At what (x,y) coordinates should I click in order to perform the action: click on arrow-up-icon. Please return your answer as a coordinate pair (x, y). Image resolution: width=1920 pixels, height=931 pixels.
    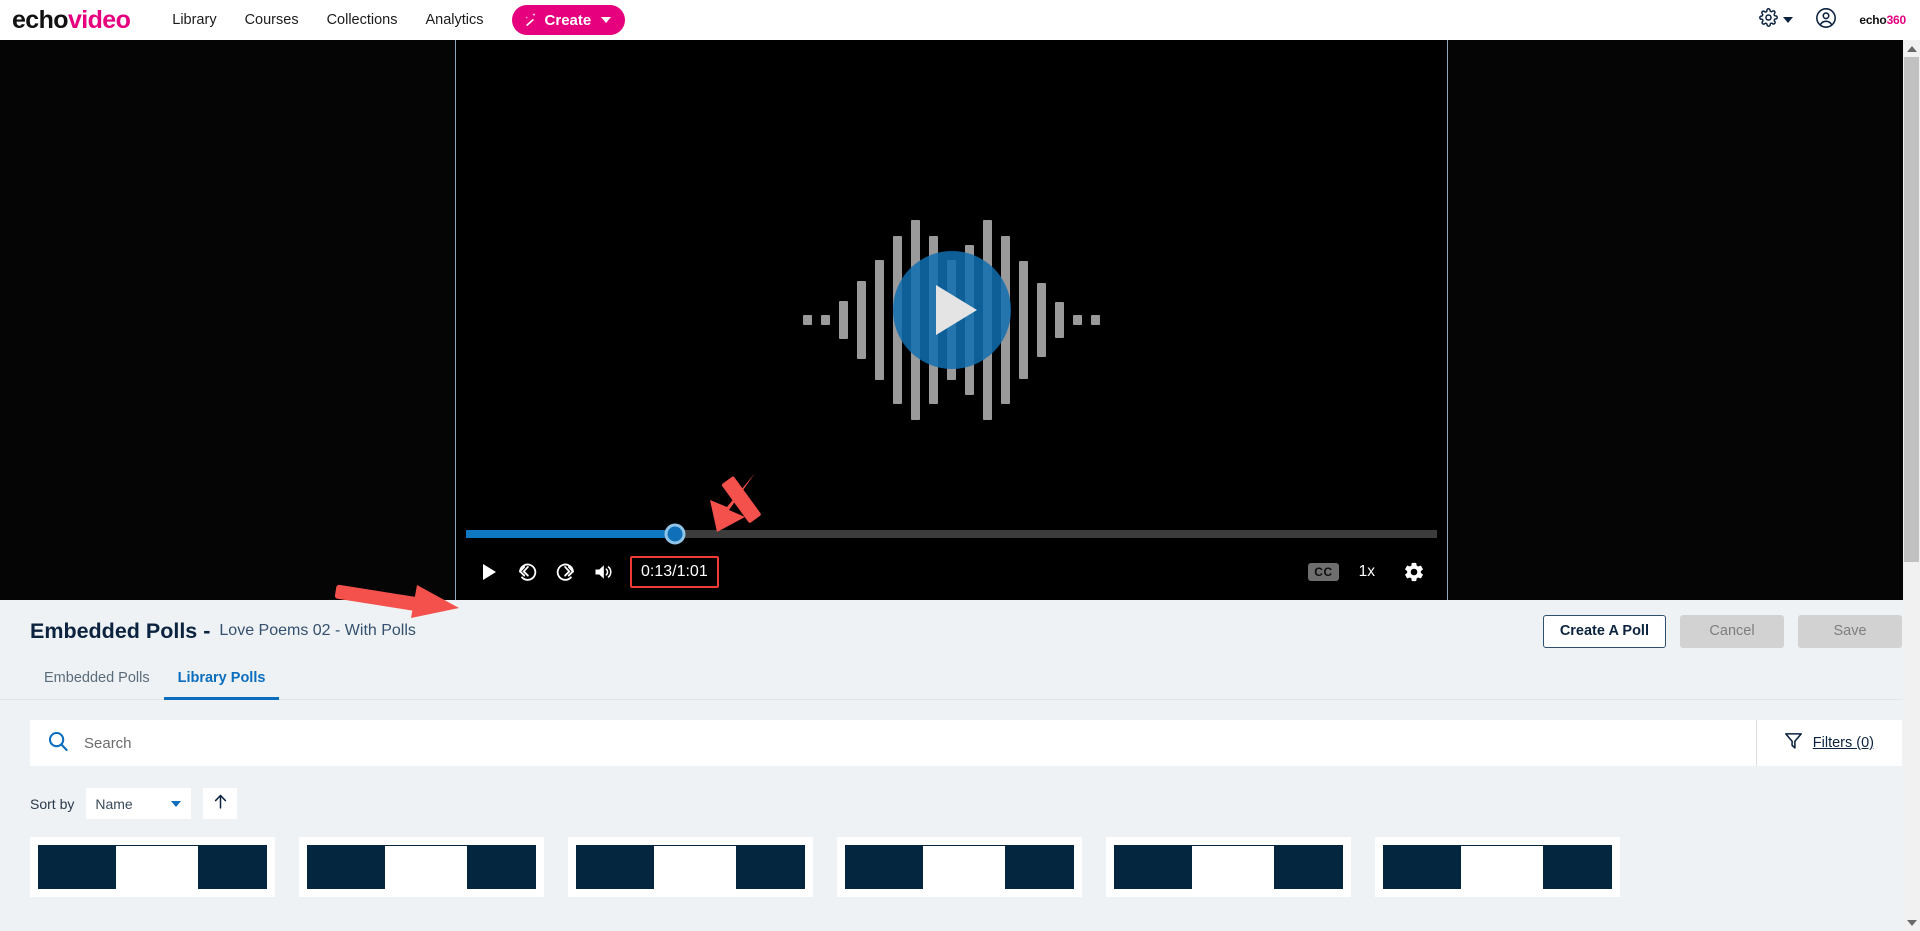
    Looking at the image, I should click on (220, 804).